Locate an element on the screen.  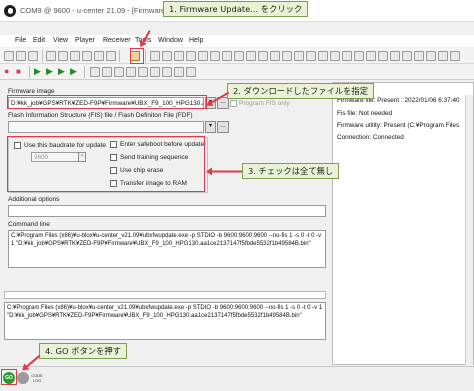
menu-window: Window is located at coordinates (170, 40).